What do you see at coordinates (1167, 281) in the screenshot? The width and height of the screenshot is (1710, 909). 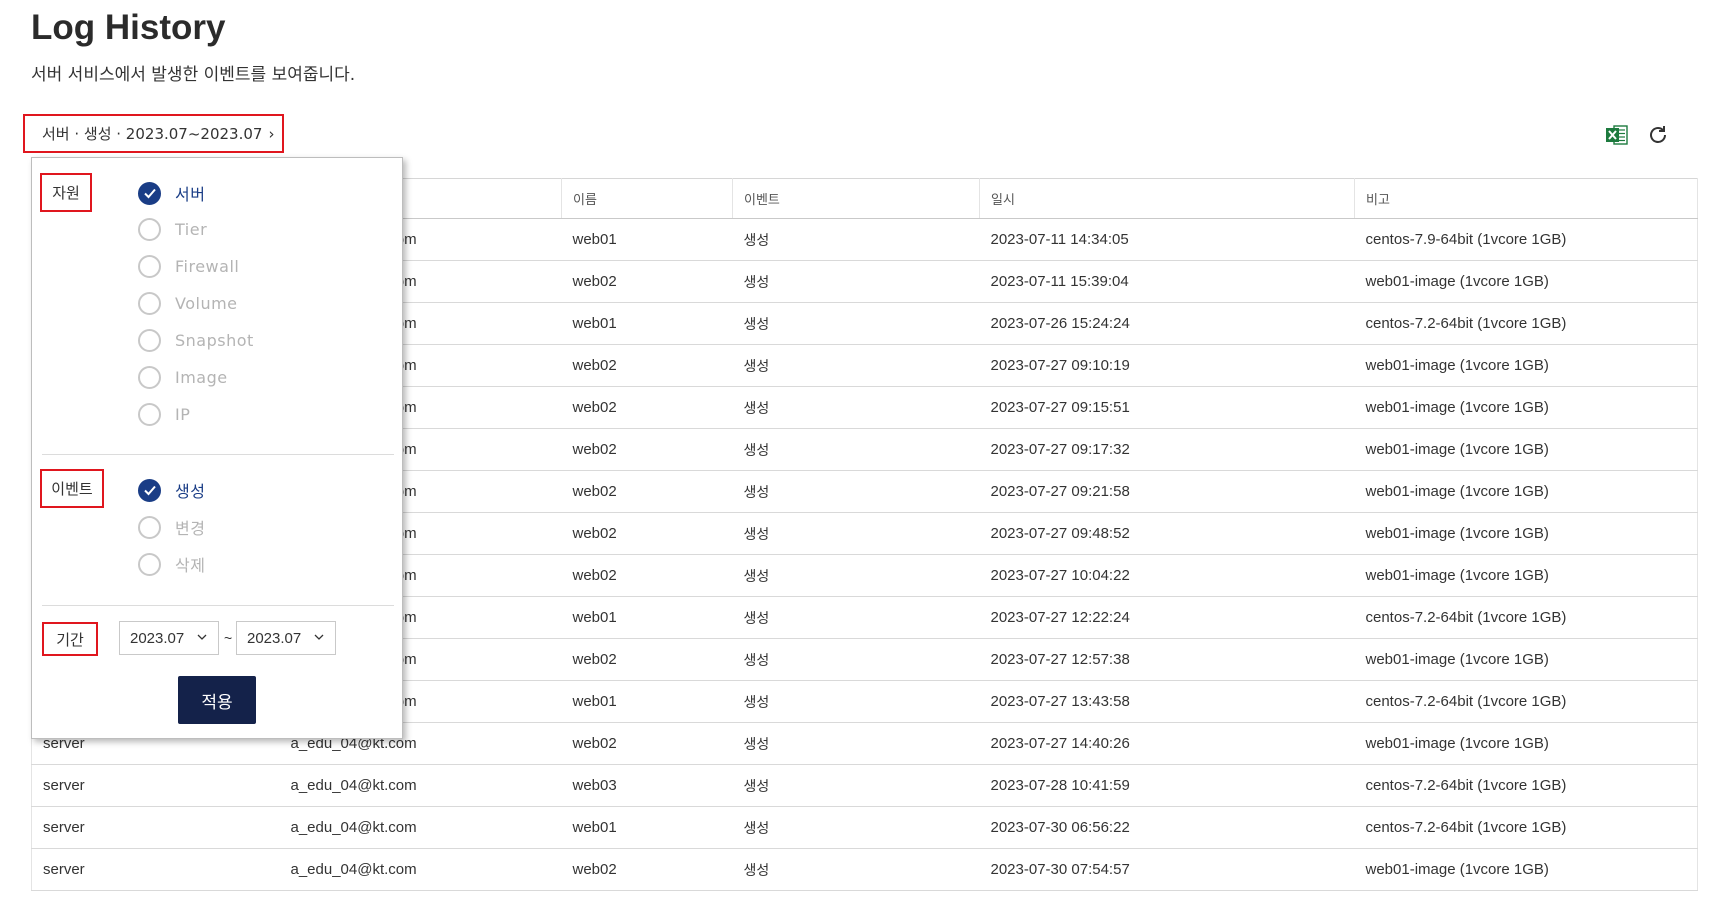 I see `cell-datetime: 2023-07-11 15:39:04` at bounding box center [1167, 281].